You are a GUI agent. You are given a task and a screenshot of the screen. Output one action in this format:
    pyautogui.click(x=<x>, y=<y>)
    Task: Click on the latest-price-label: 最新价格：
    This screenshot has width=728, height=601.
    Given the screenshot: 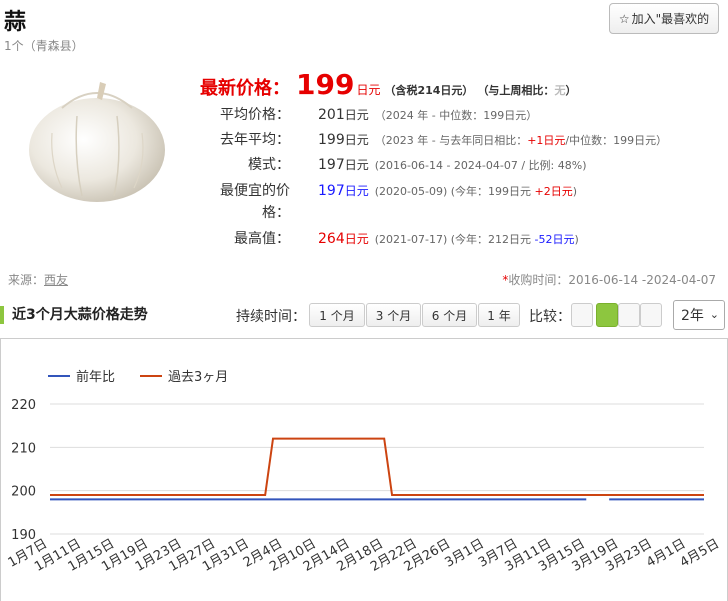 What is the action you would take?
    pyautogui.click(x=245, y=88)
    